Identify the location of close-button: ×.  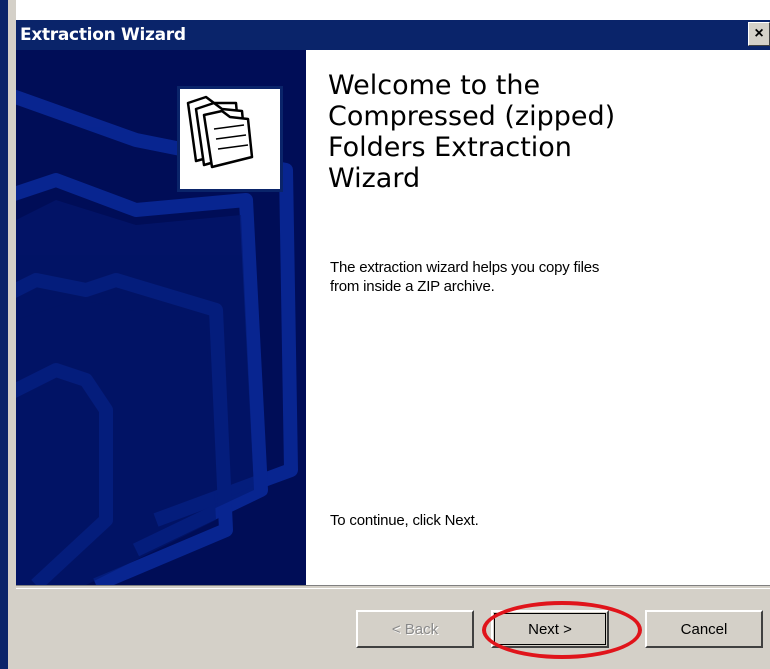
(759, 34).